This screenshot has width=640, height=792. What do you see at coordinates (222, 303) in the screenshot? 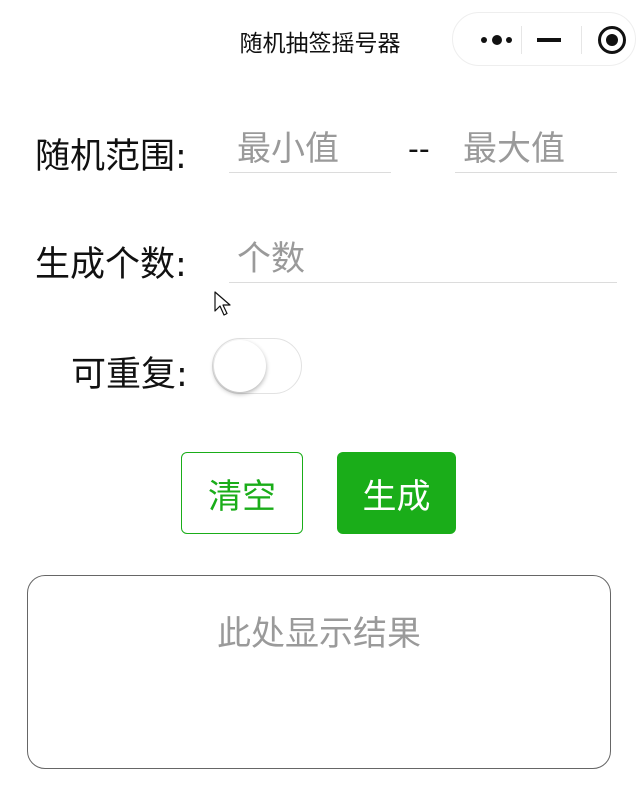
I see `mouse-cursor-icon` at bounding box center [222, 303].